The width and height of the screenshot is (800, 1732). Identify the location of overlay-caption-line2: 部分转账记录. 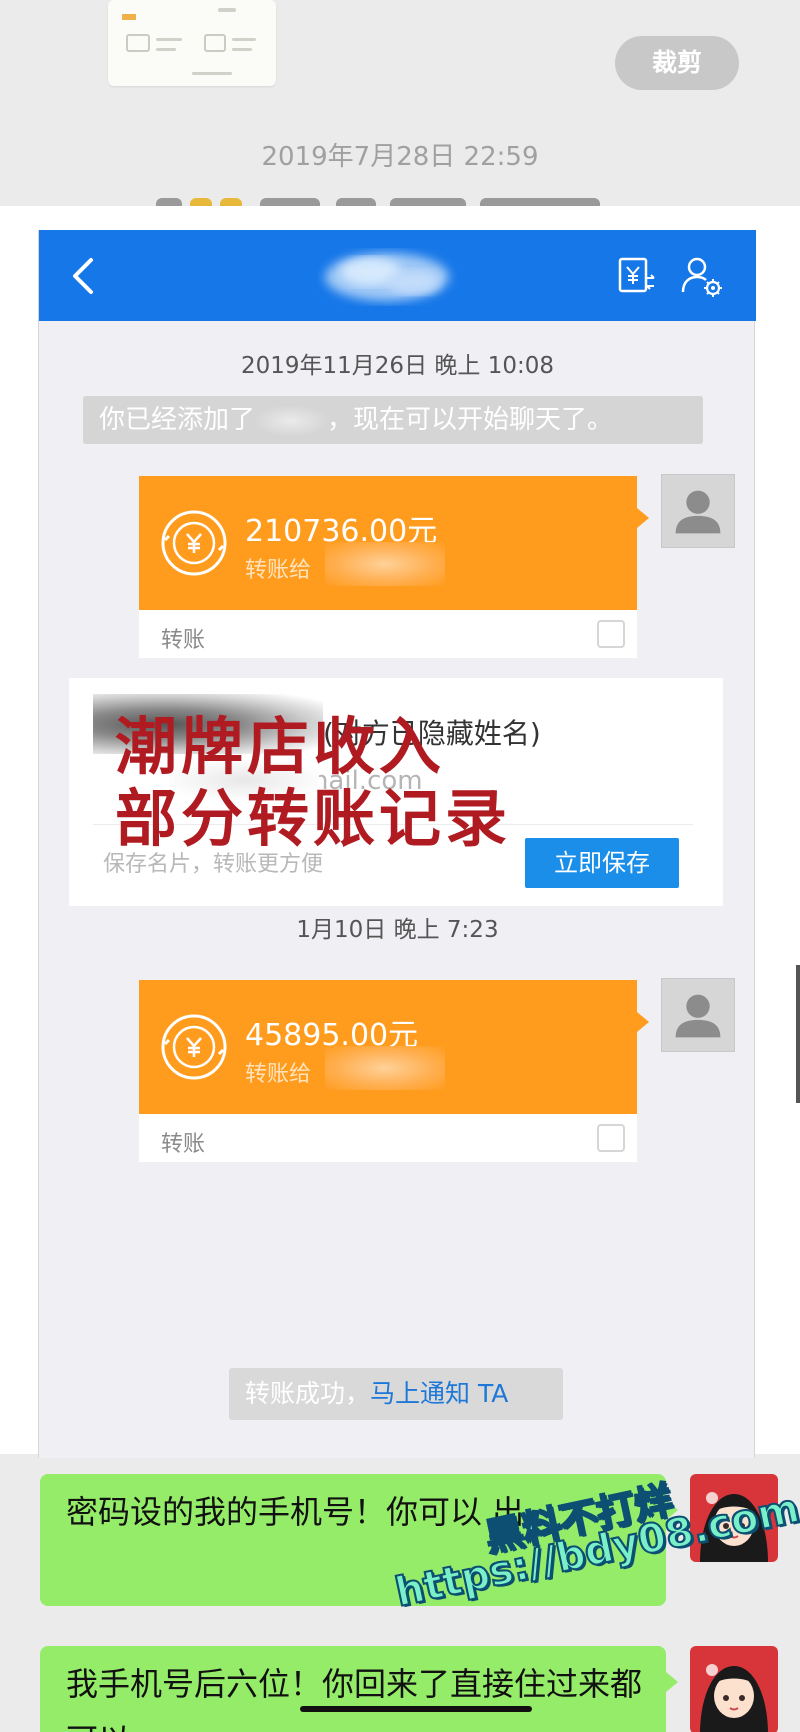
(313, 818).